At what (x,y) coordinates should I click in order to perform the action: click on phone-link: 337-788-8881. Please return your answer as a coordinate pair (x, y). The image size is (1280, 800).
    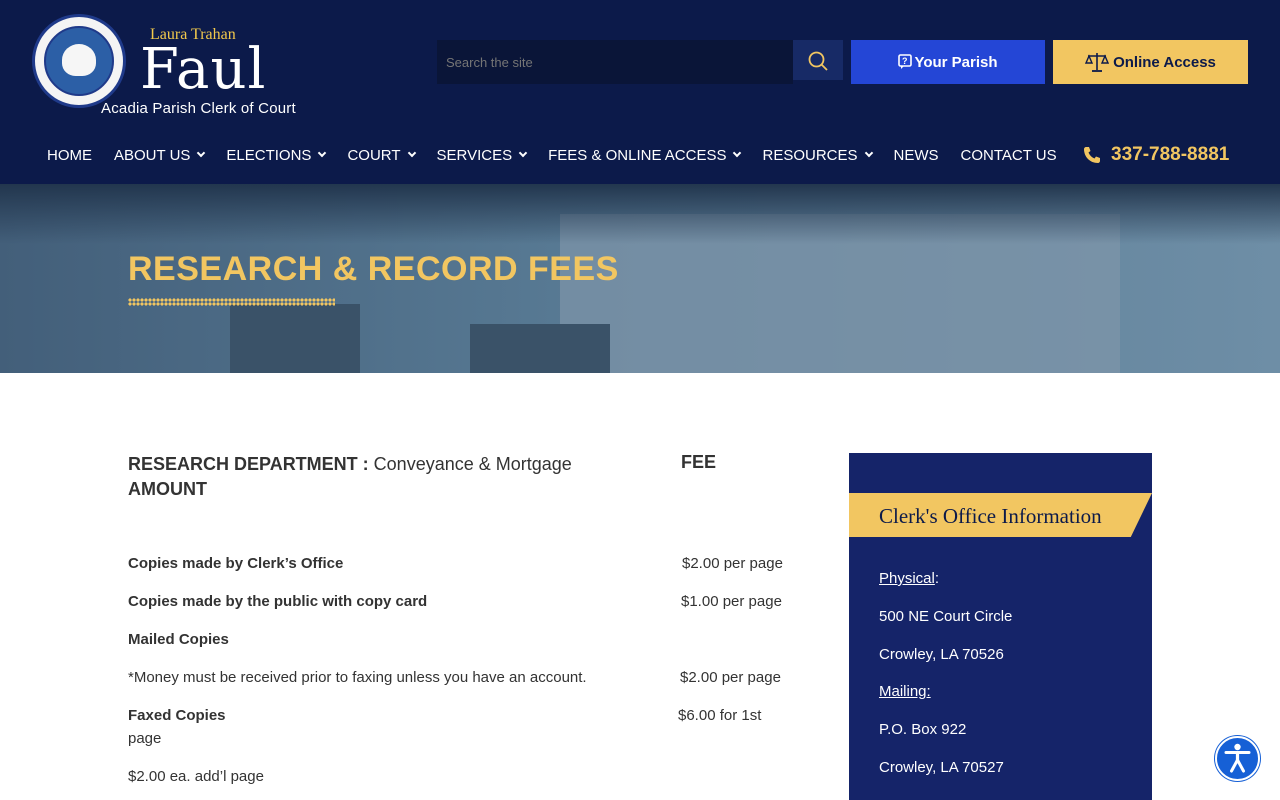
    Looking at the image, I should click on (1156, 155).